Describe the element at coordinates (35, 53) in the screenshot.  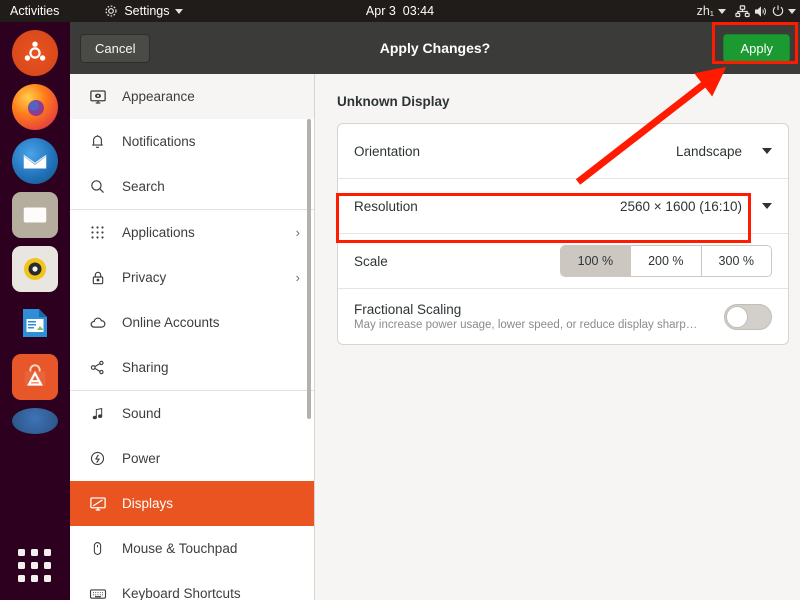
I see `ubuntu-help-icon` at that location.